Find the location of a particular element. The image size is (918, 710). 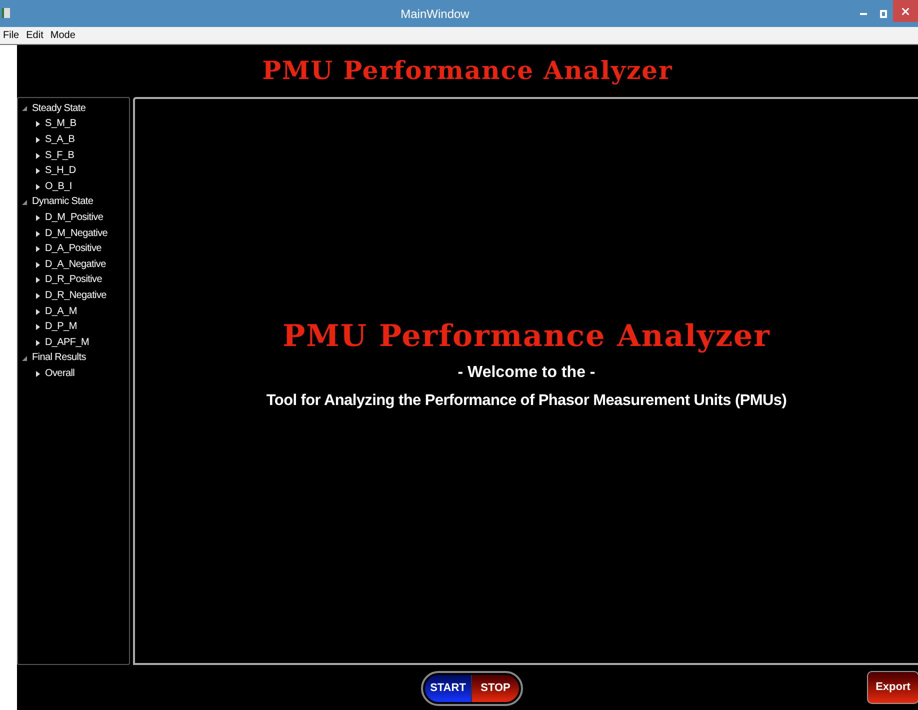

app-title: PMU Performance Analyzer is located at coordinates (467, 71).